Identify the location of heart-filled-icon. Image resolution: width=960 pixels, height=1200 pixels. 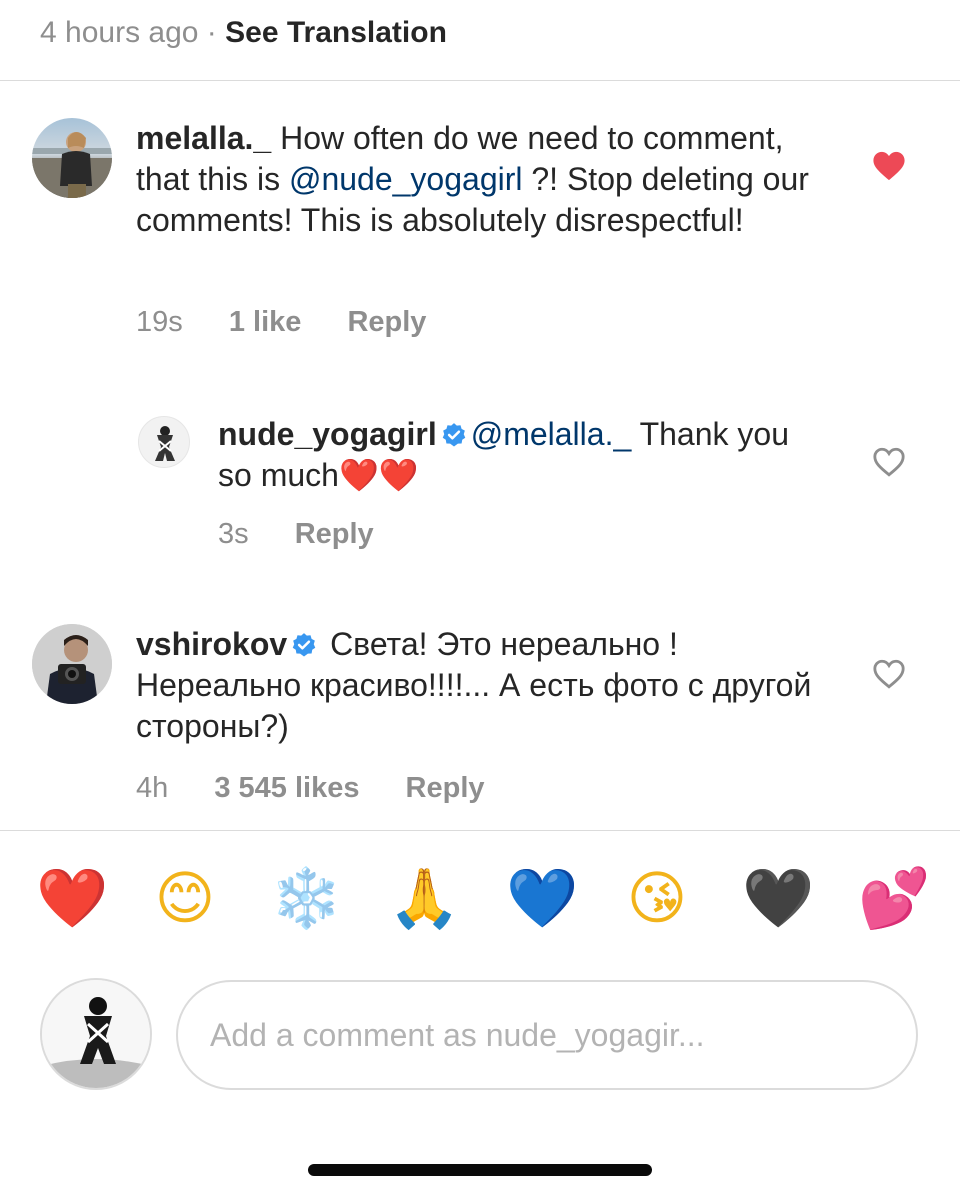
(889, 166).